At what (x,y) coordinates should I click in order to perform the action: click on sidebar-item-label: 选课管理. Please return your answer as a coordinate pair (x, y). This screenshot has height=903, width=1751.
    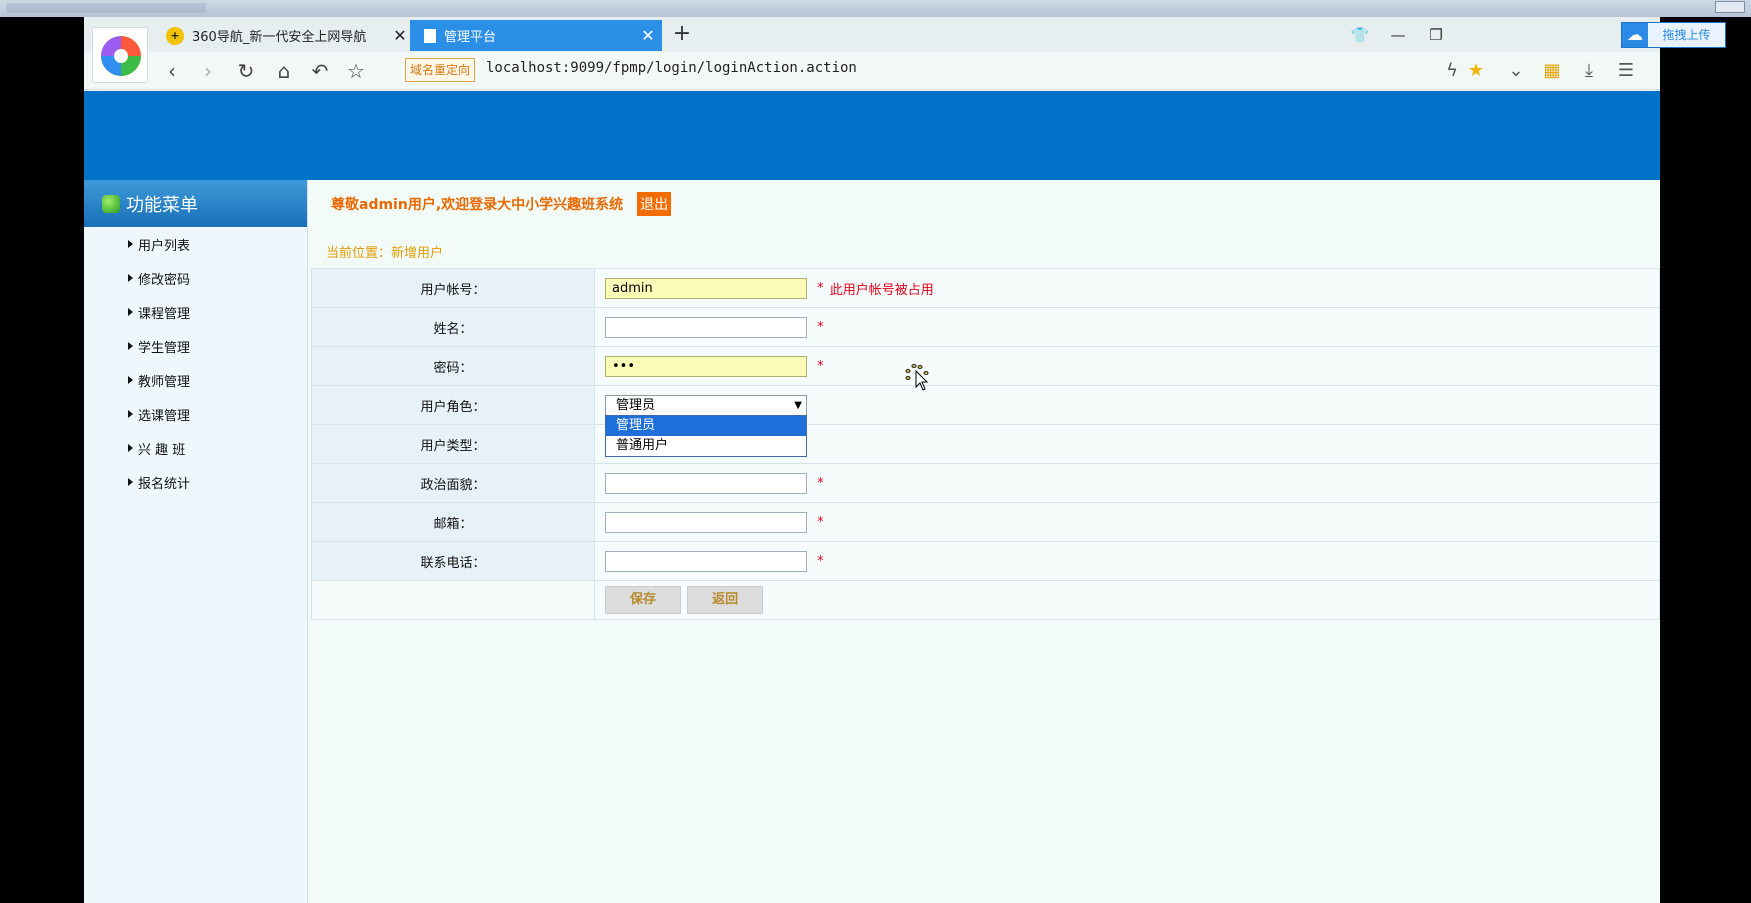
    Looking at the image, I should click on (164, 416).